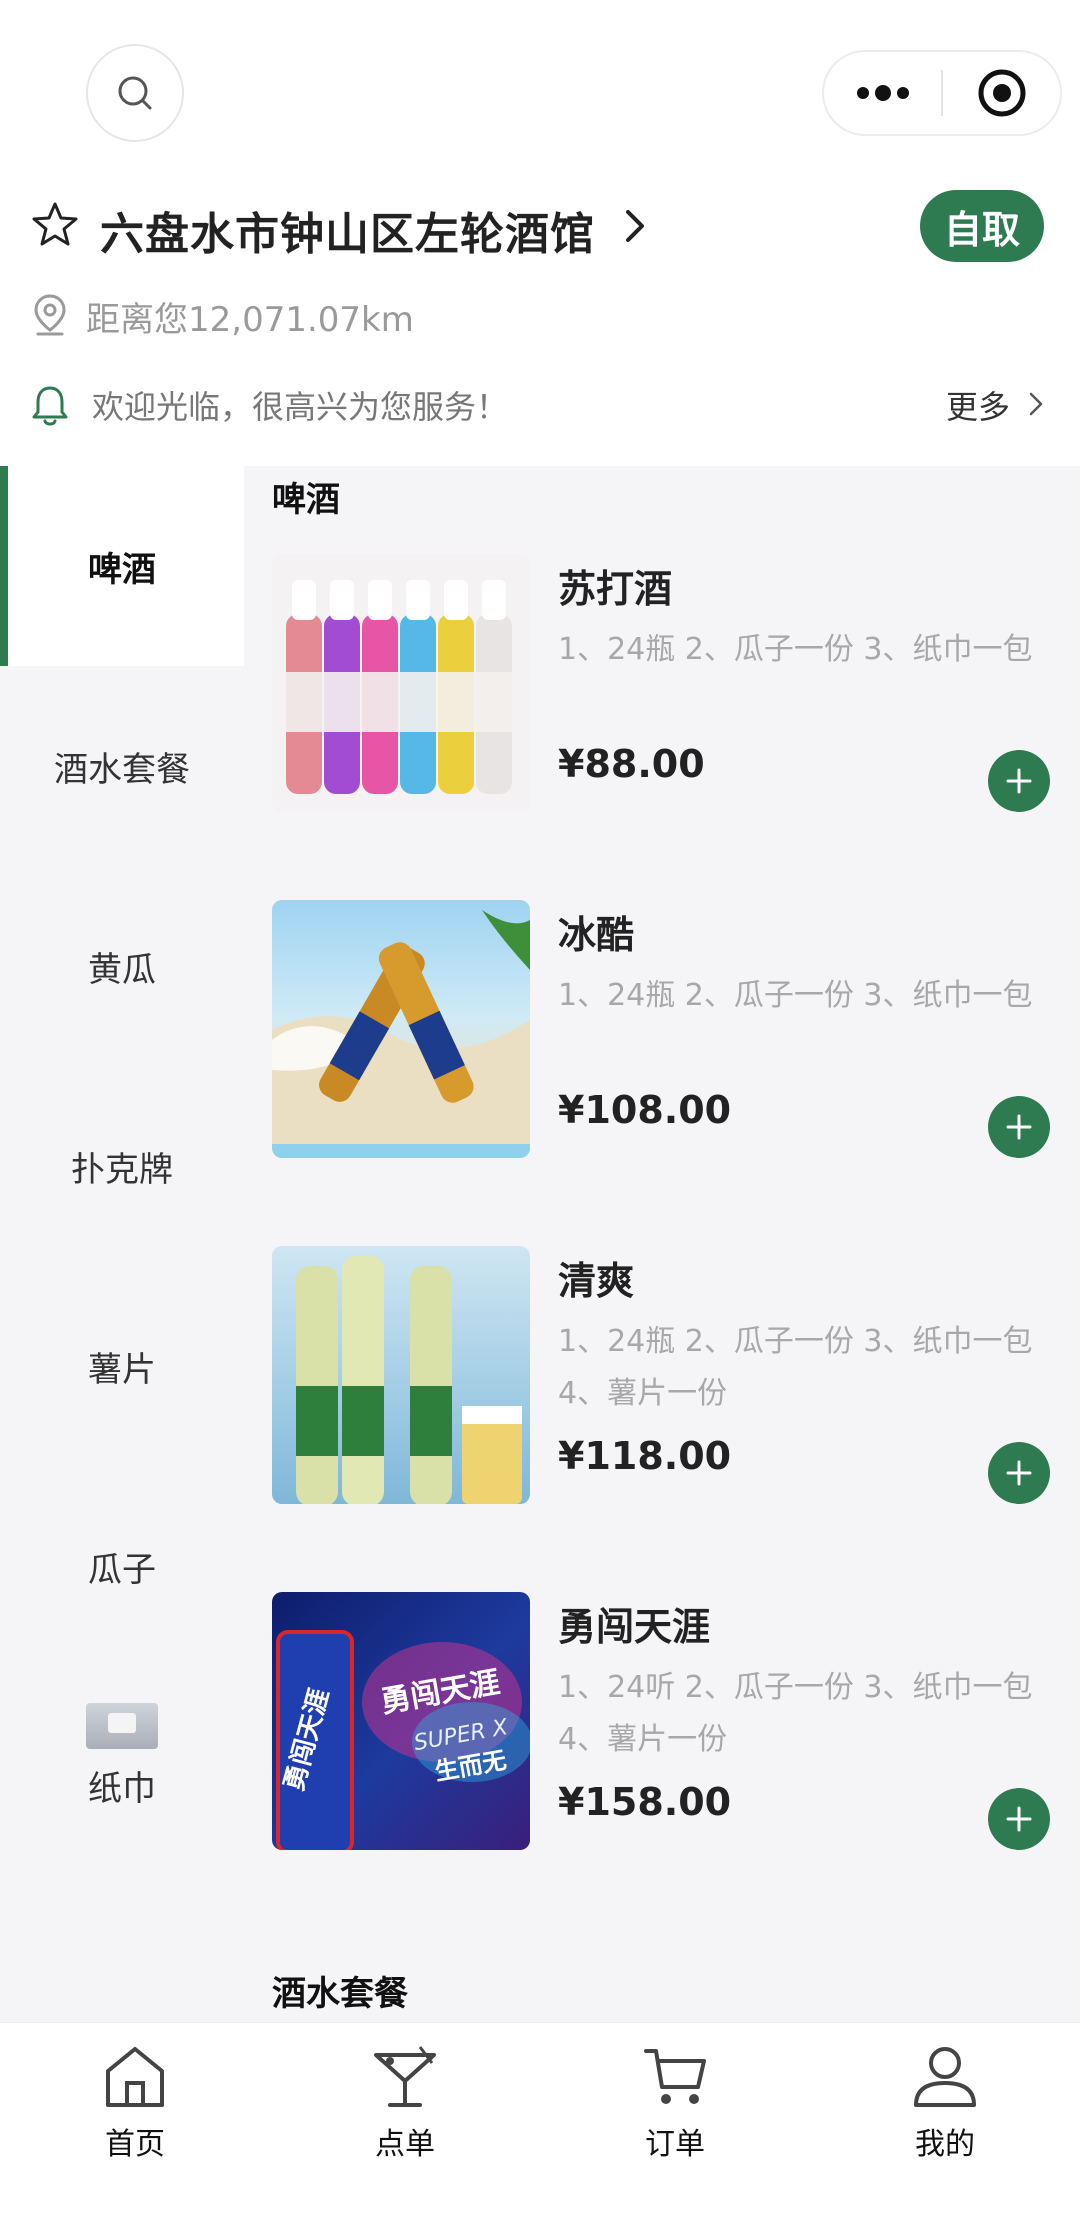  What do you see at coordinates (306, 500) in the screenshot?
I see `section-title: 啤酒` at bounding box center [306, 500].